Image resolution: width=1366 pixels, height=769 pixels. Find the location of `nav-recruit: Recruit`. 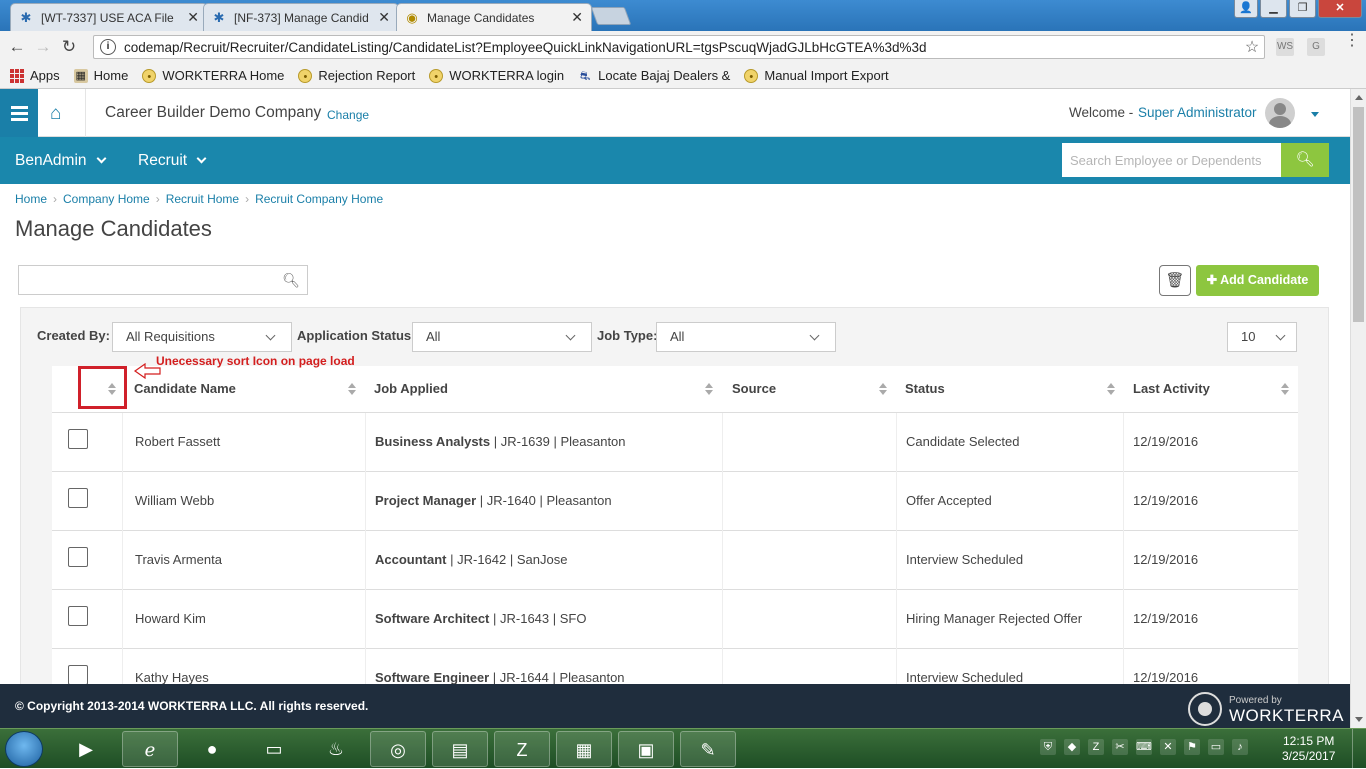

nav-recruit: Recruit is located at coordinates (172, 160).